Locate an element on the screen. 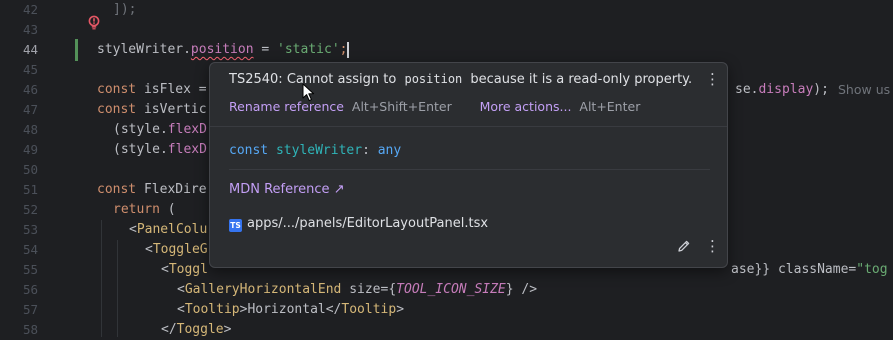 This screenshot has height=340, width=893. text-cursor is located at coordinates (348, 49).